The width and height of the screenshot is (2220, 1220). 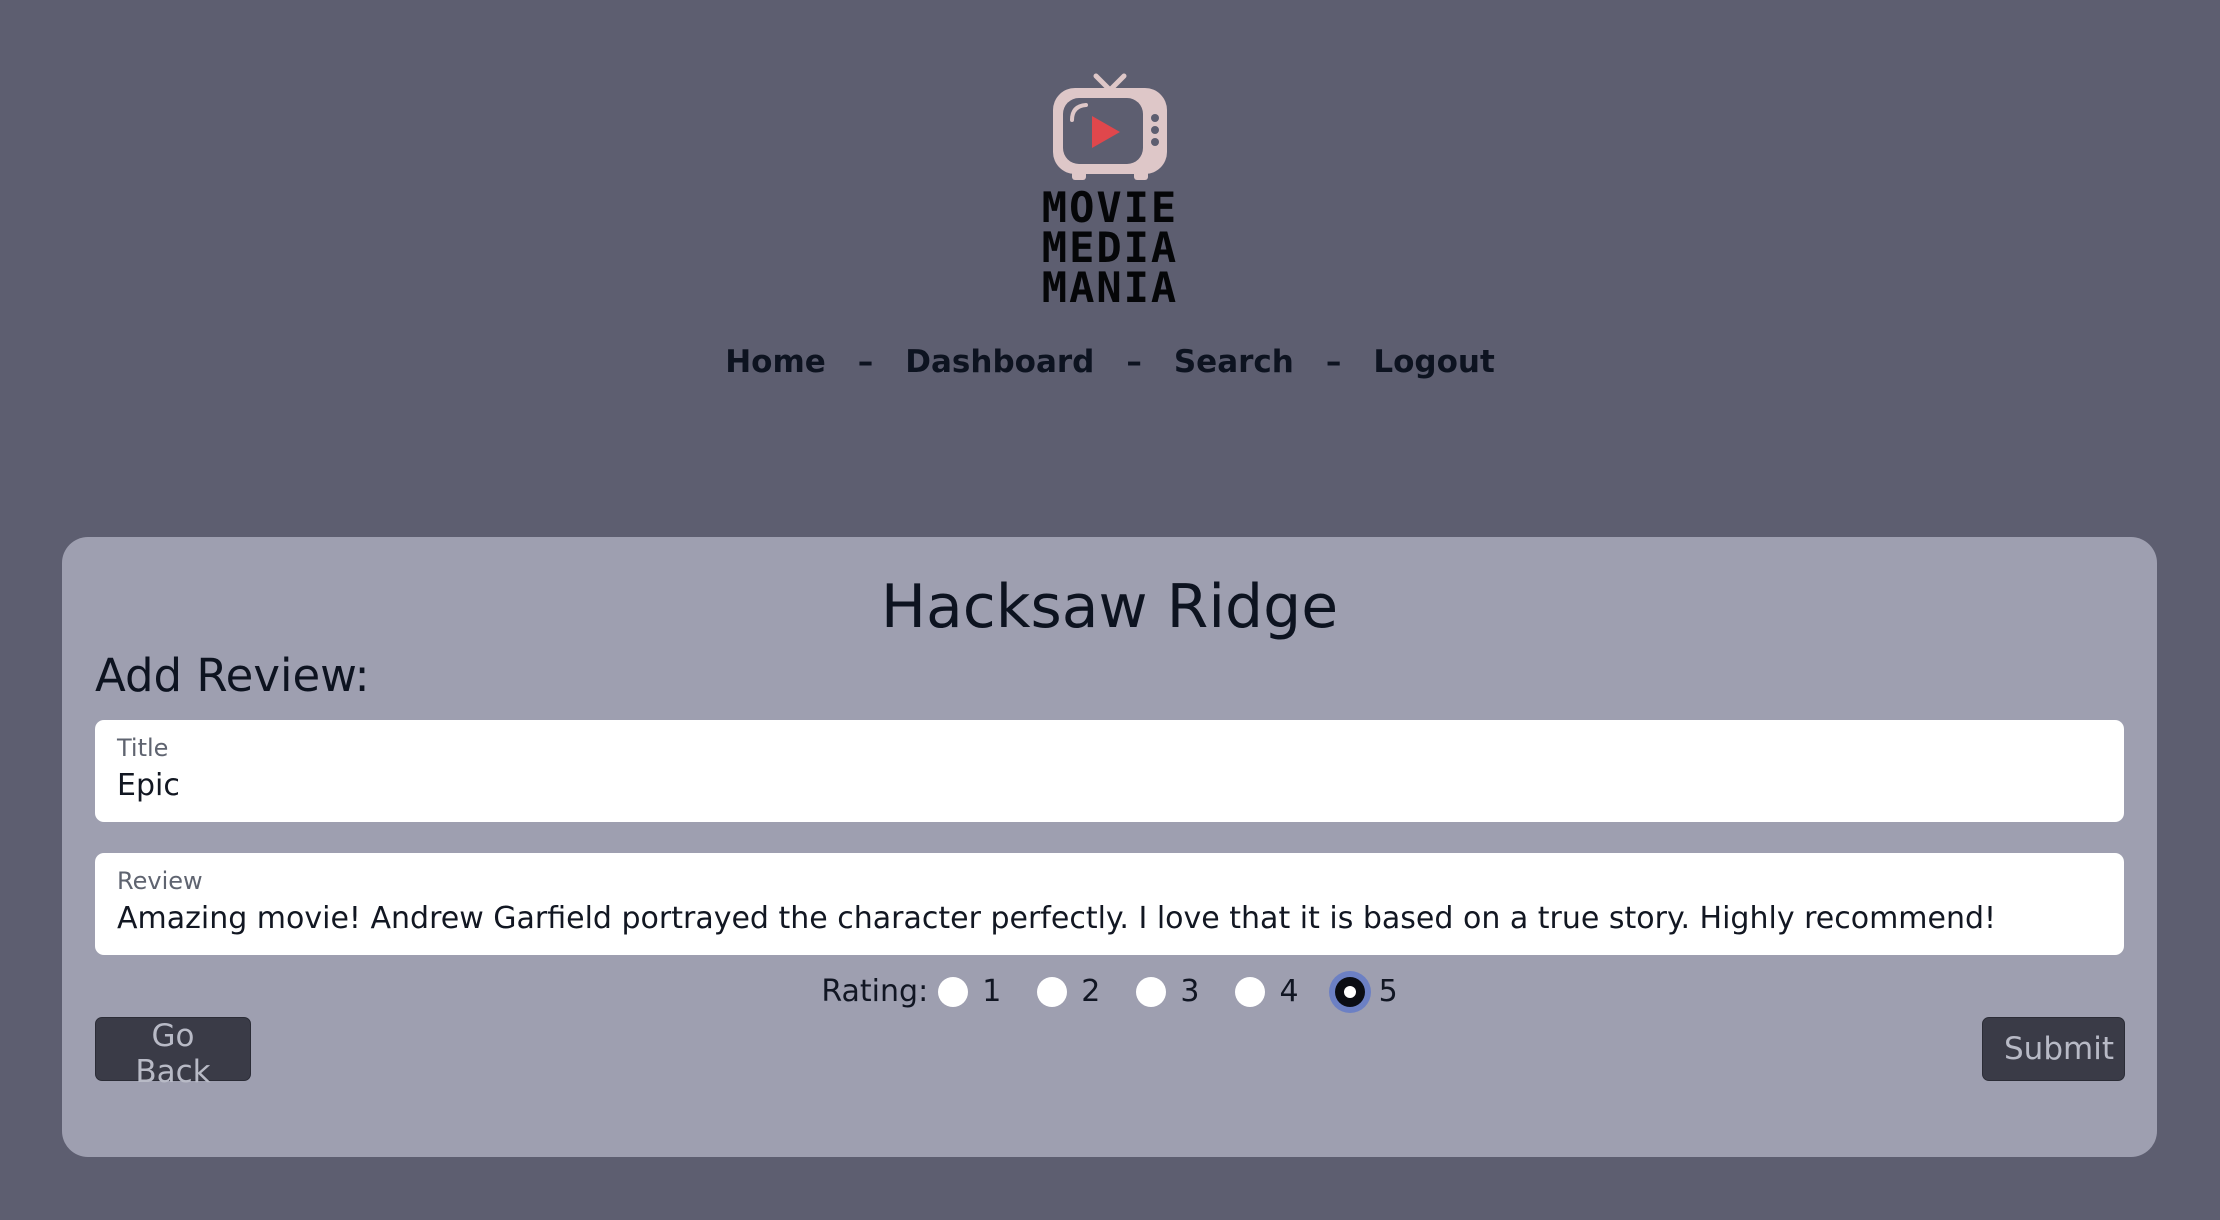 I want to click on site-logo: MOVIE MEDIA MANIA, so click(x=1110, y=192).